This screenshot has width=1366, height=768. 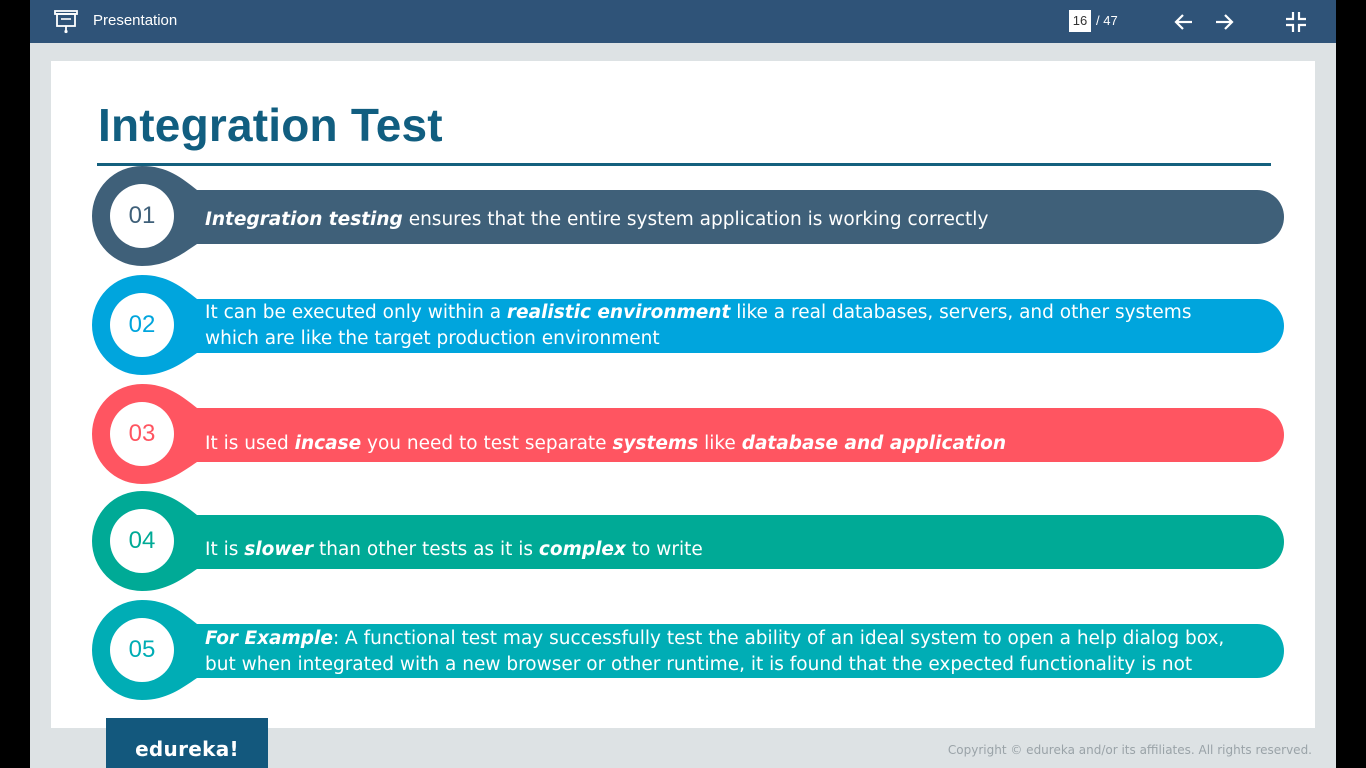 I want to click on body-text: It is used, so click(x=250, y=443).